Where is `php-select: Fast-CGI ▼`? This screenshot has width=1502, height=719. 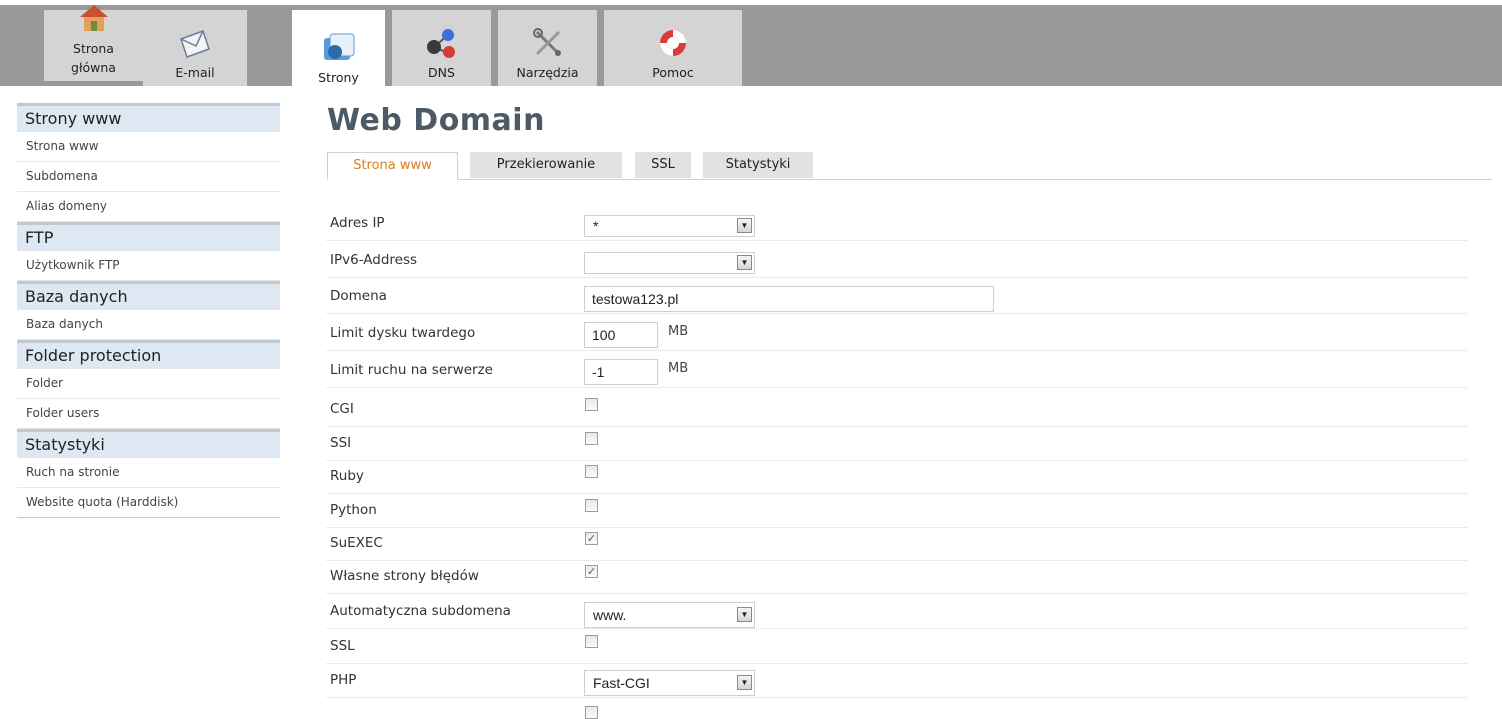
php-select: Fast-CGI ▼ is located at coordinates (669, 683).